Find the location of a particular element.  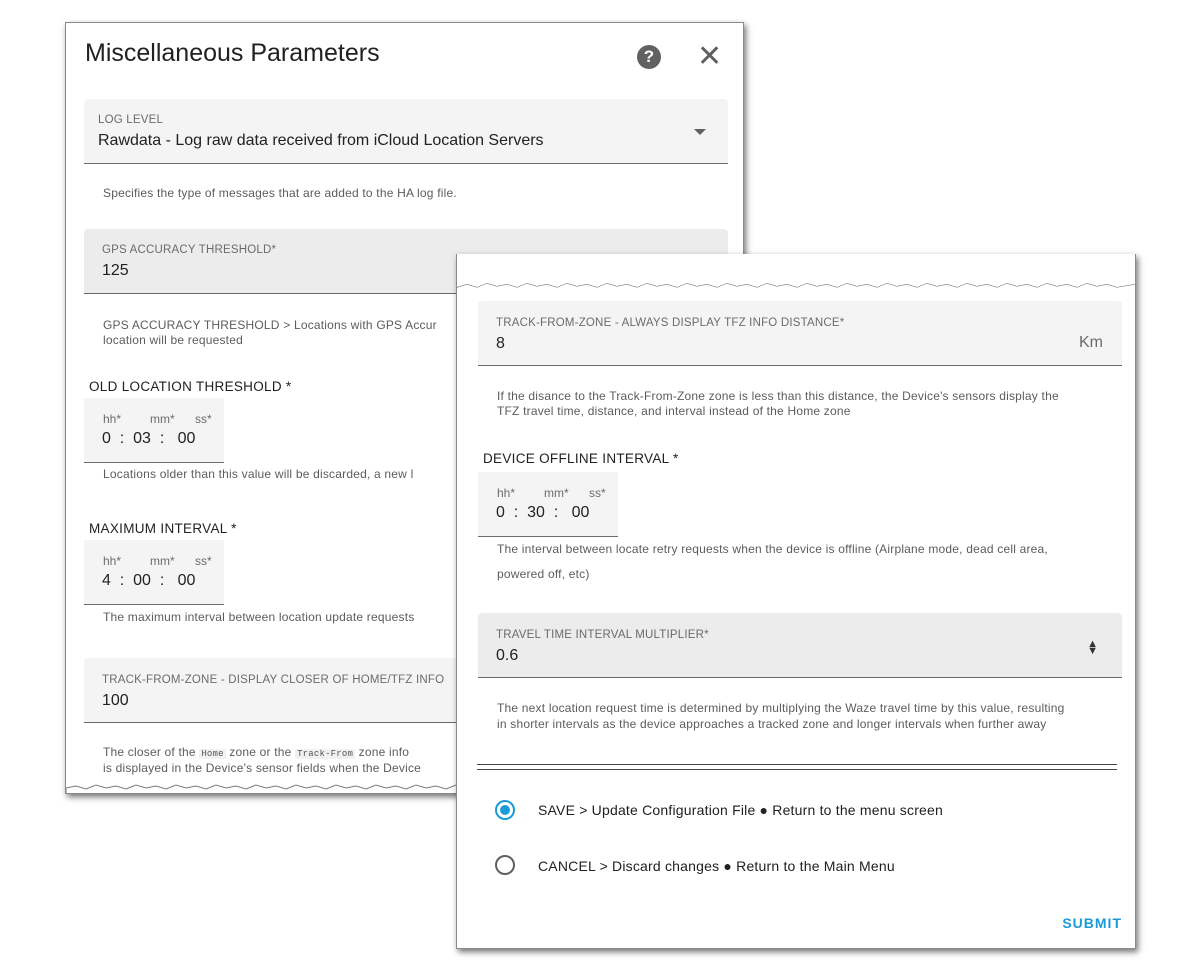

gps-accuracy-value: 125 is located at coordinates (115, 270).